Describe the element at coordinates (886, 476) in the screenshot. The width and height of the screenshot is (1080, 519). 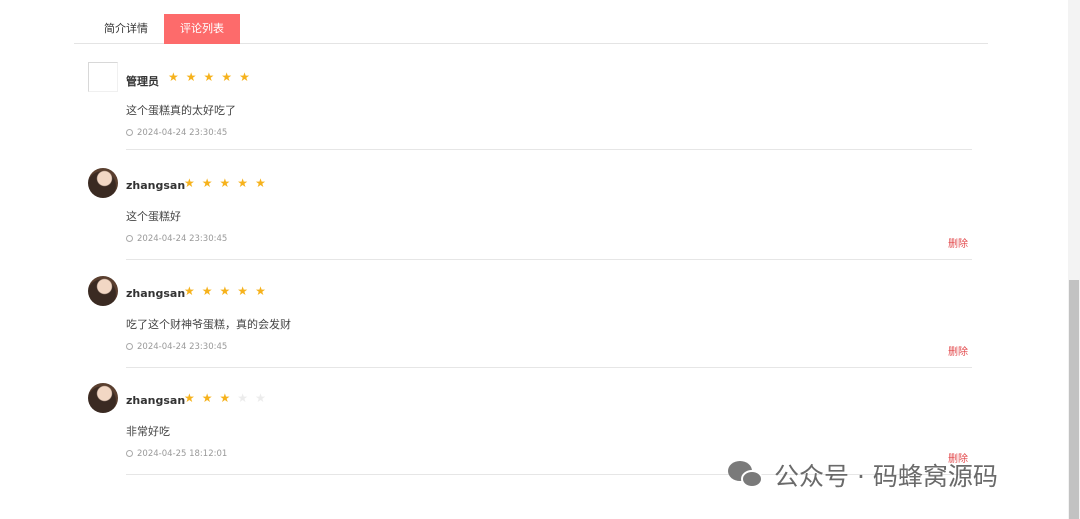
I see `watermark-text: 公众号 · 码蜂窝源码` at that location.